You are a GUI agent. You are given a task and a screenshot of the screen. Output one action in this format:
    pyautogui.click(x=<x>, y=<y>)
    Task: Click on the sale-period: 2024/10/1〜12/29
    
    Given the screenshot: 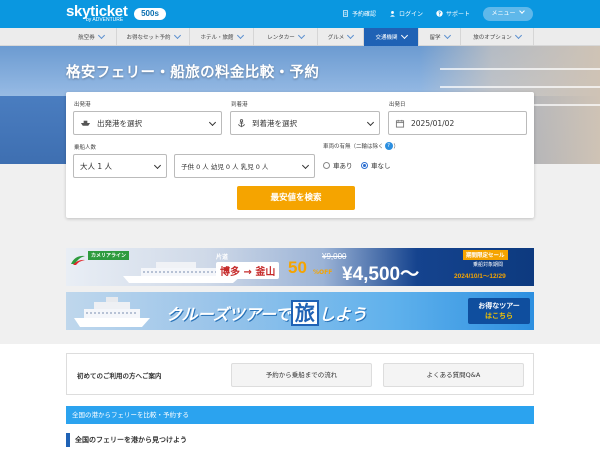 What is the action you would take?
    pyautogui.click(x=480, y=276)
    